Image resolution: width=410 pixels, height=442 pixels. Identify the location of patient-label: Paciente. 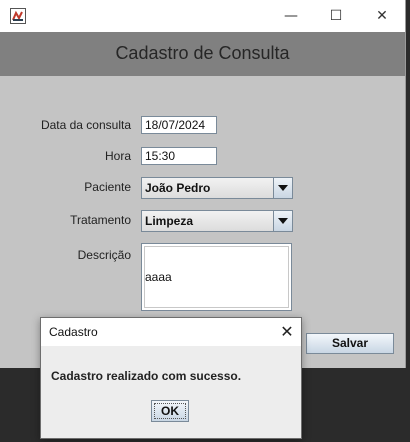
(107, 187).